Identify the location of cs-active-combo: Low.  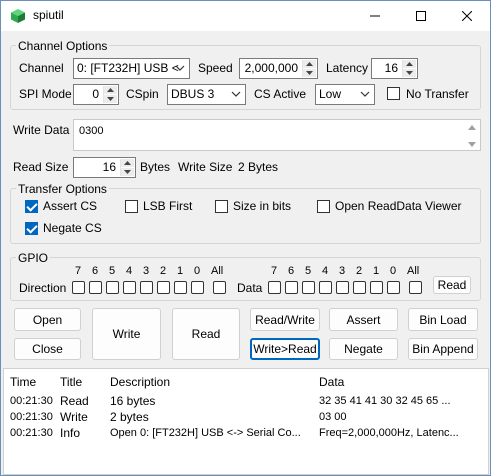
(345, 94).